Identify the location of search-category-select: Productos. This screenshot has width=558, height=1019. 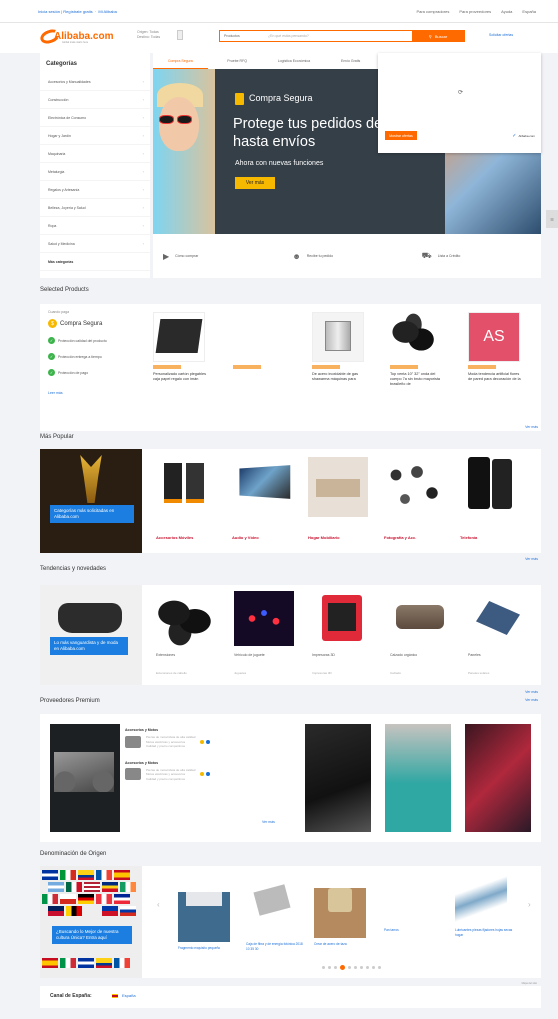
(232, 36).